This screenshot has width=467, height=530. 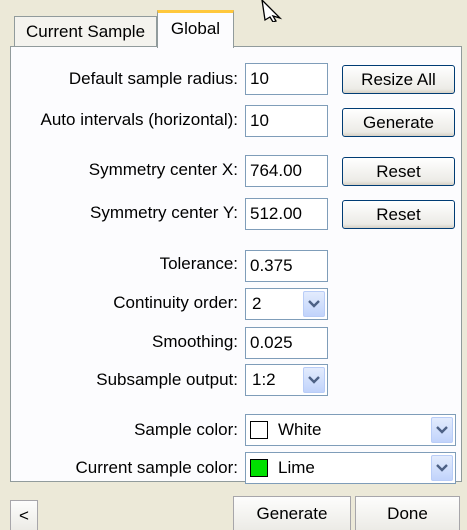 What do you see at coordinates (167, 379) in the screenshot?
I see `subsample-output-label: Subsample output:` at bounding box center [167, 379].